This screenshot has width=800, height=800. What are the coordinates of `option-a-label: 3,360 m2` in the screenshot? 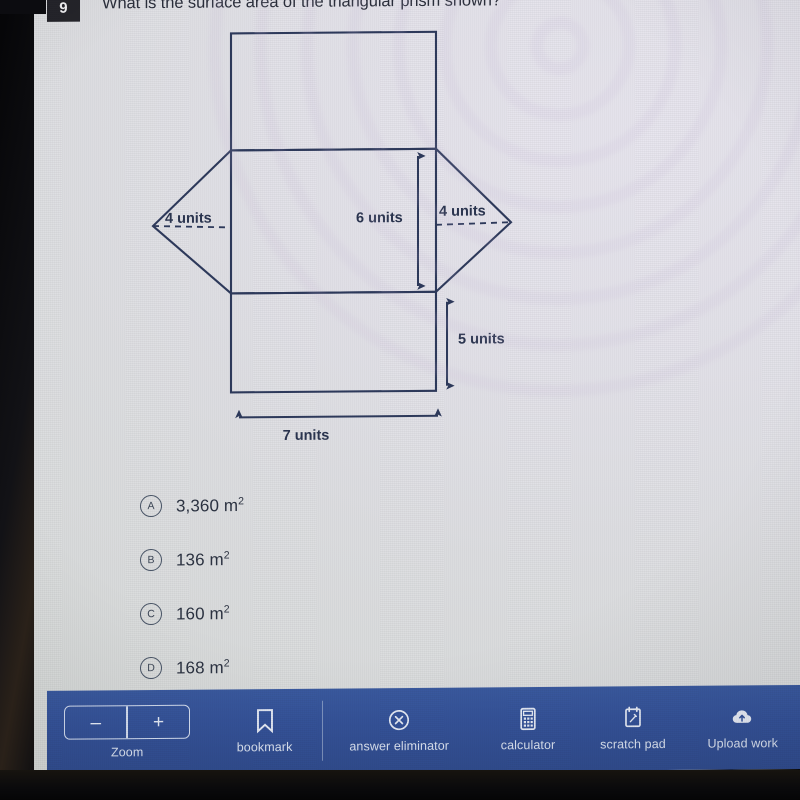 It's located at (210, 505).